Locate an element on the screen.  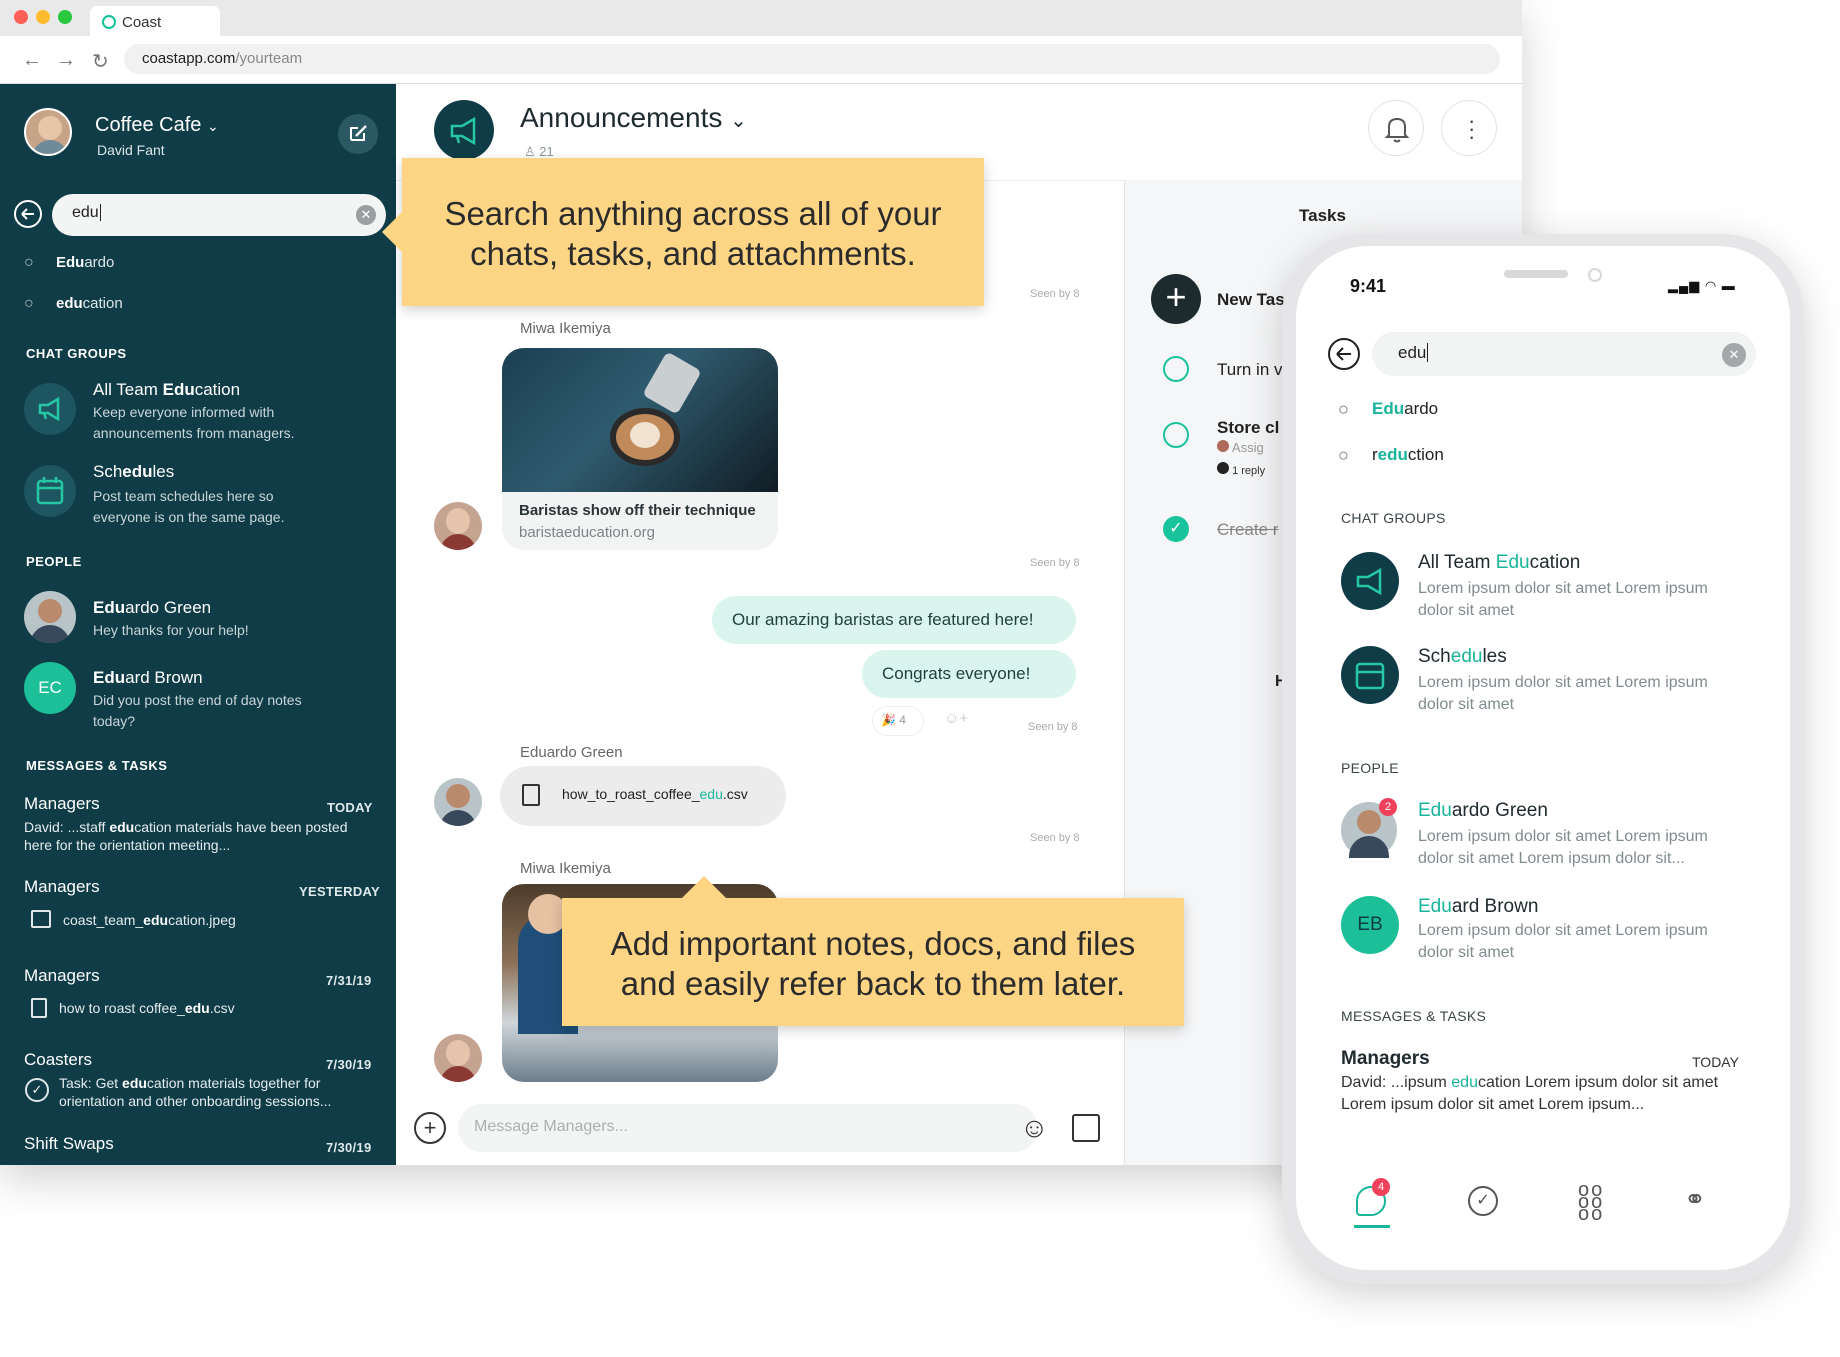
notifications-button is located at coordinates (1396, 128).